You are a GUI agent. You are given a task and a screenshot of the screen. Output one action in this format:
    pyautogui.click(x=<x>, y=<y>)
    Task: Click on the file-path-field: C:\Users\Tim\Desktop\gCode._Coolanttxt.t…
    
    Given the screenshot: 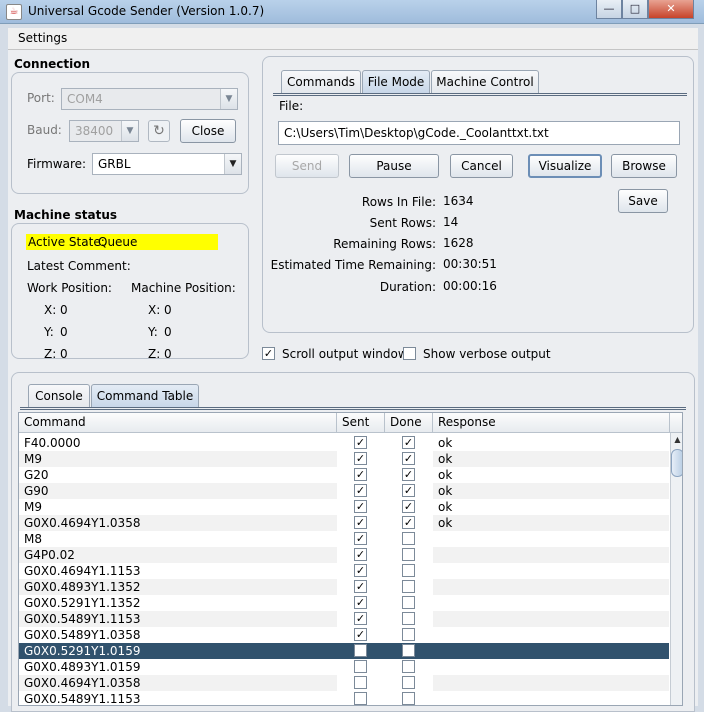 What is the action you would take?
    pyautogui.click(x=479, y=133)
    